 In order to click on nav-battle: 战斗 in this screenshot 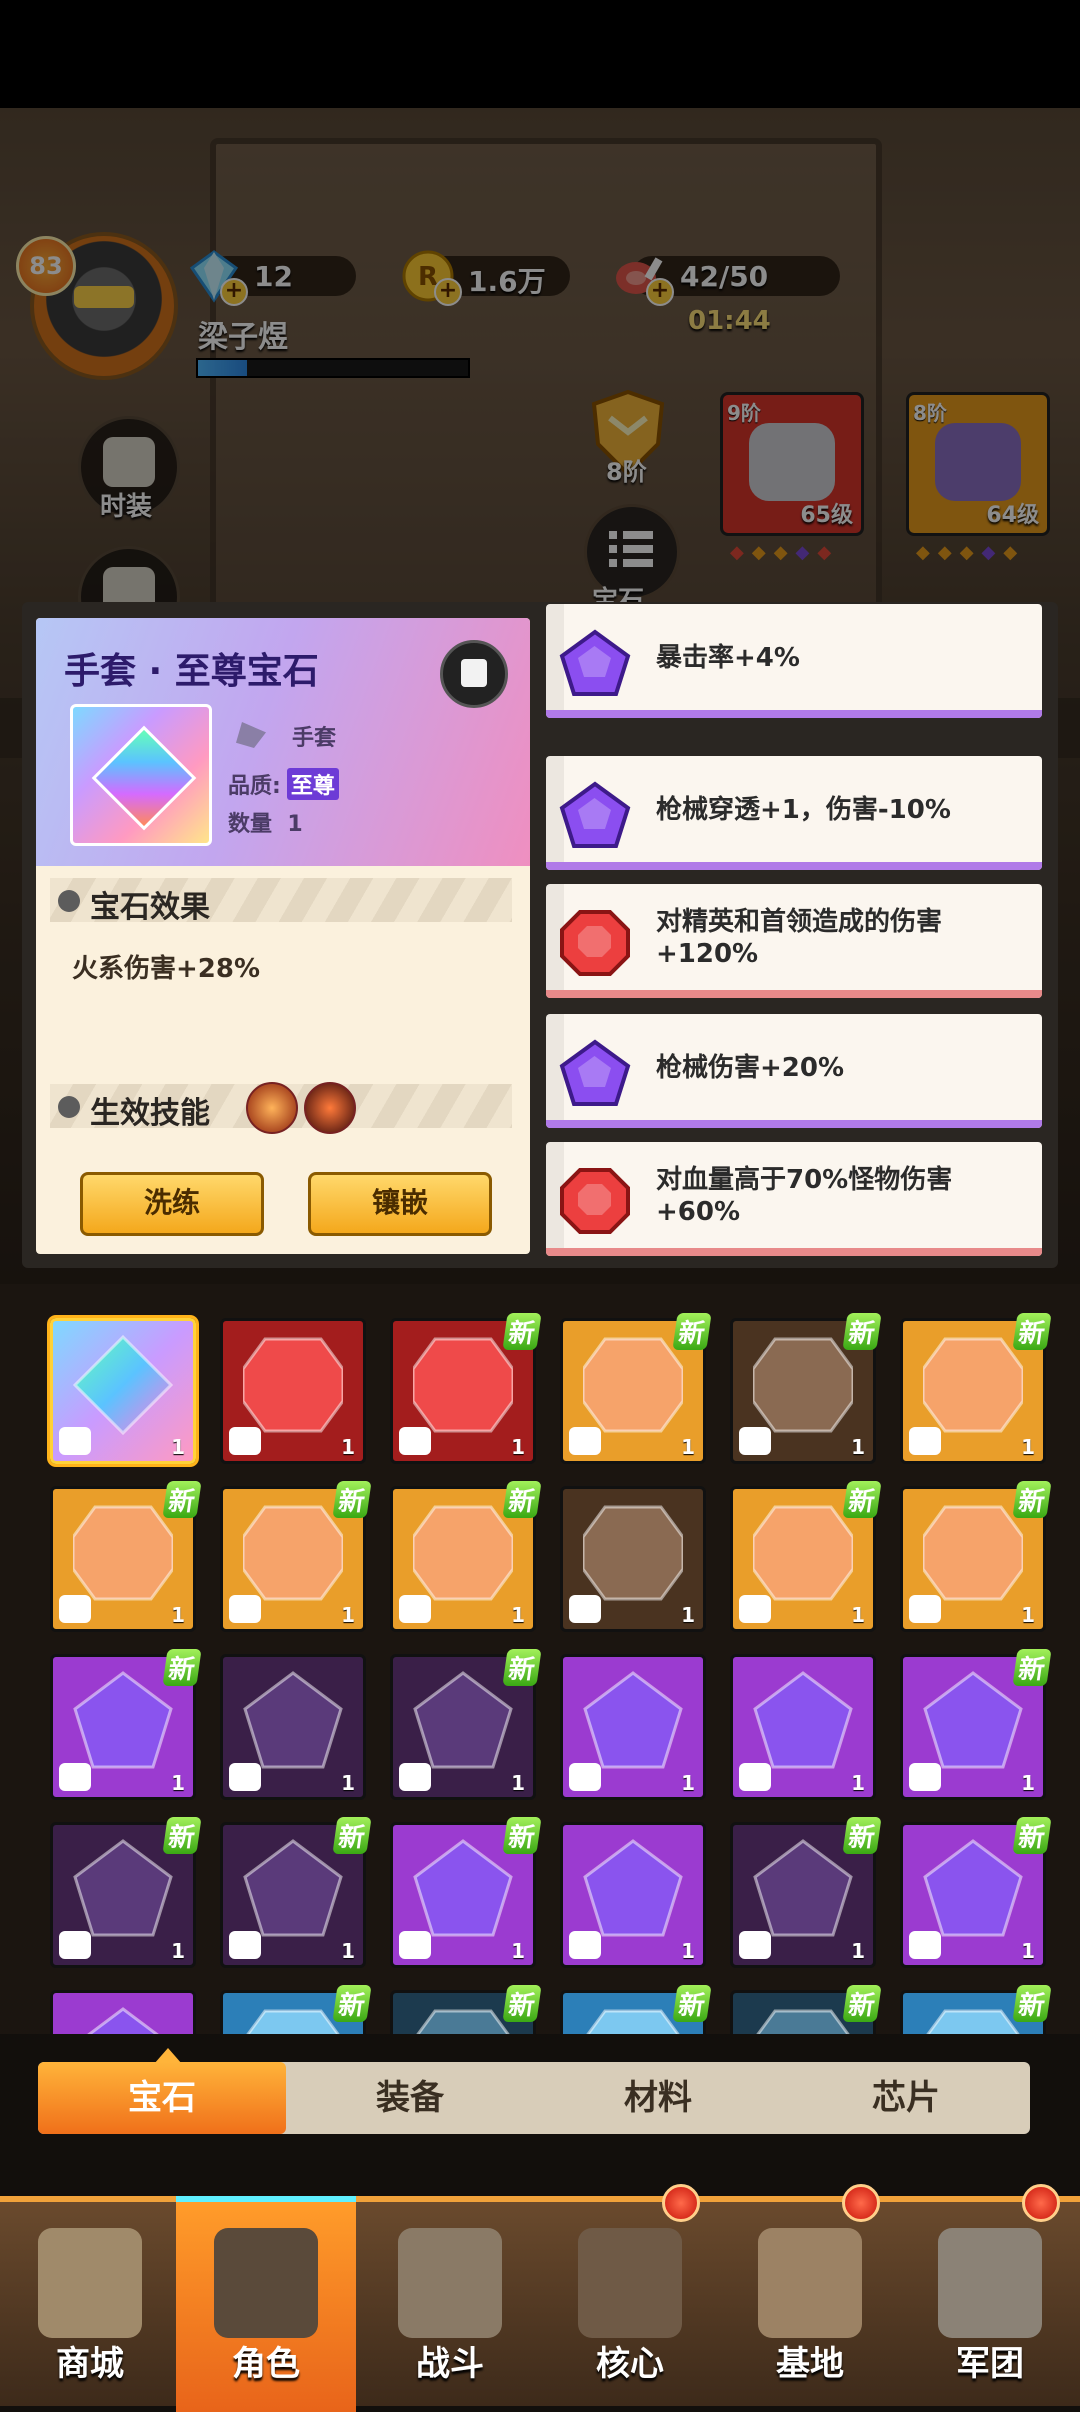, I will do `click(450, 2304)`.